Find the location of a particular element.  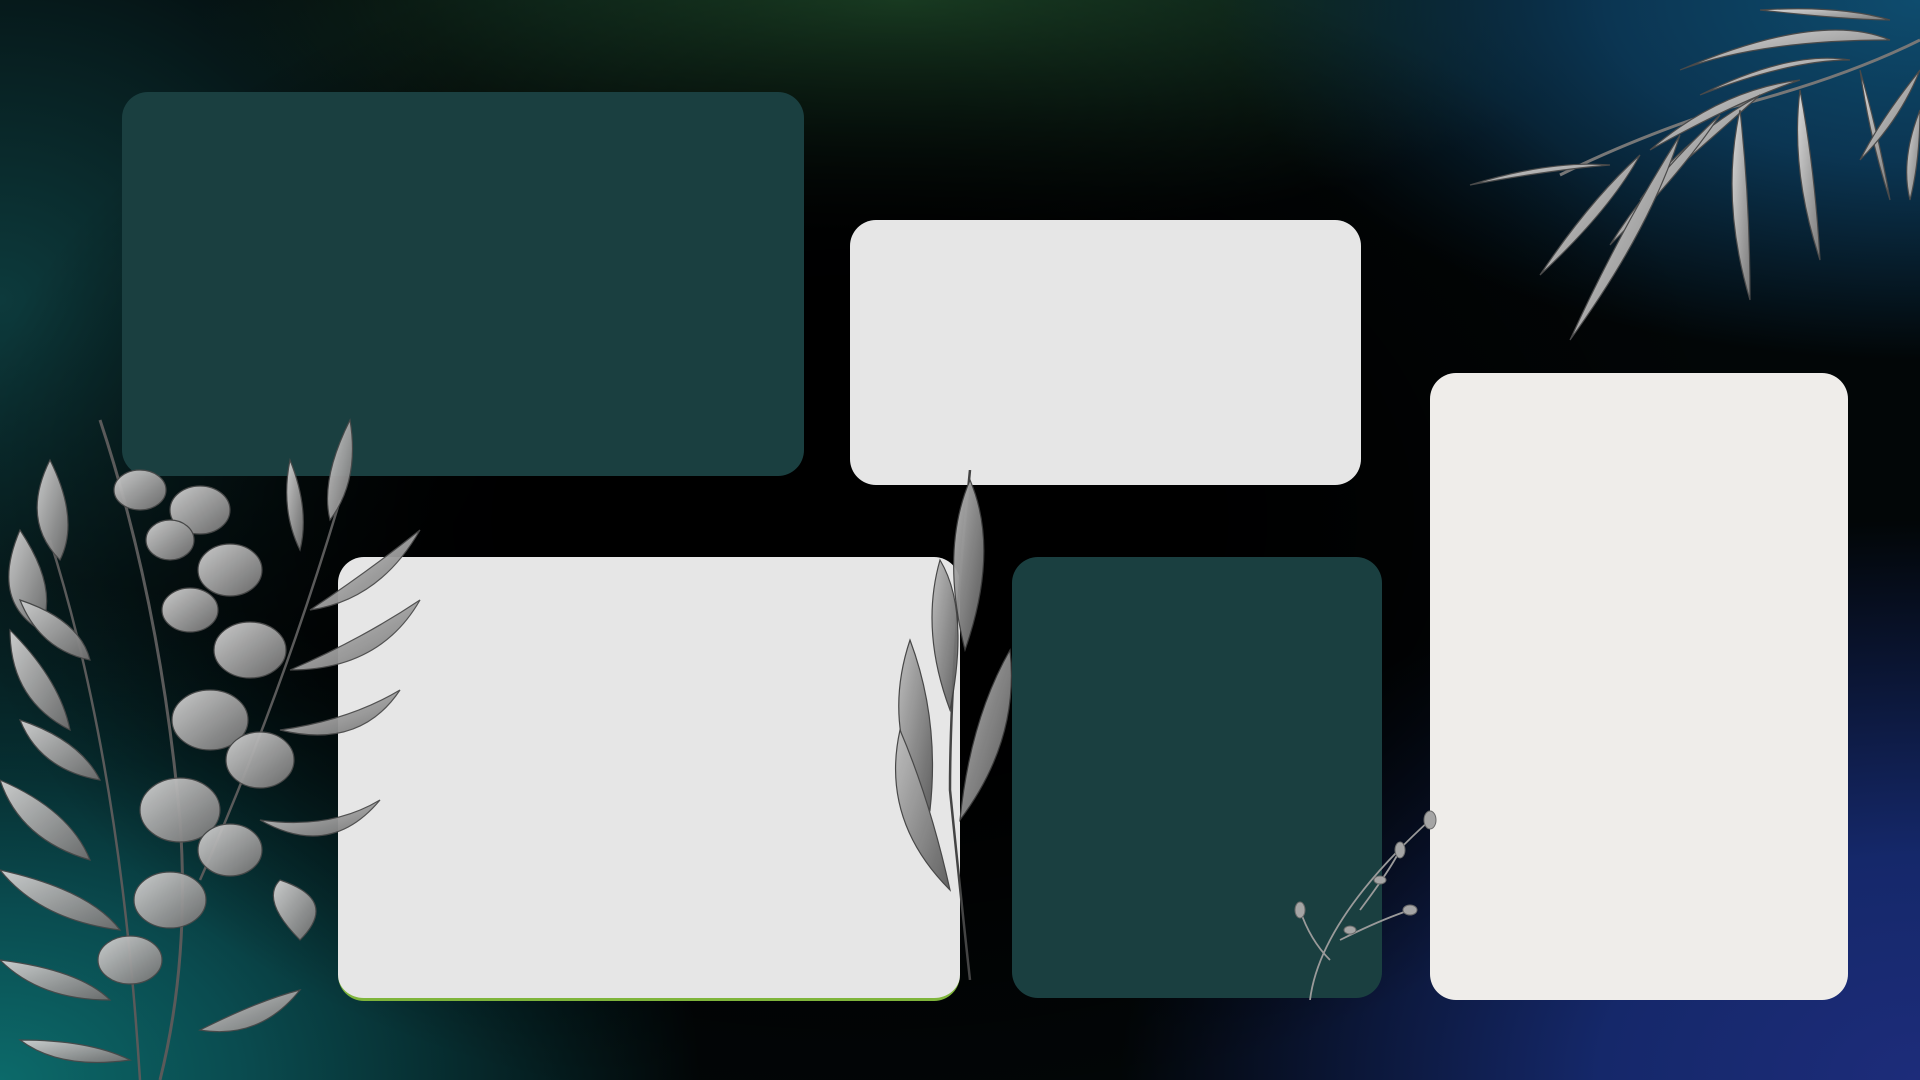

photo-frame-top-center is located at coordinates (1105, 352).